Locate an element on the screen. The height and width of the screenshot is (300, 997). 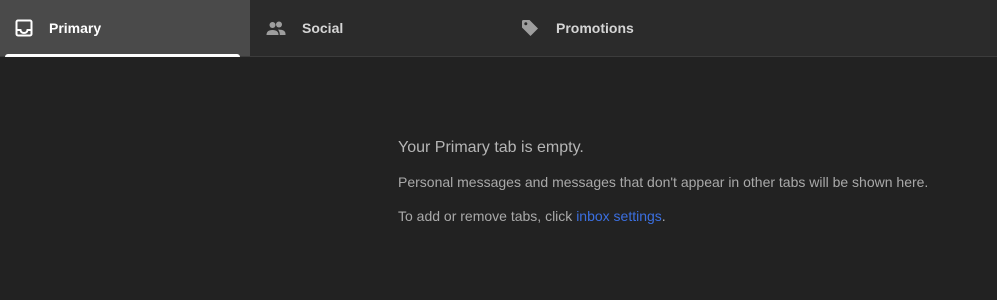
selected-tab-indicator is located at coordinates (122, 55).